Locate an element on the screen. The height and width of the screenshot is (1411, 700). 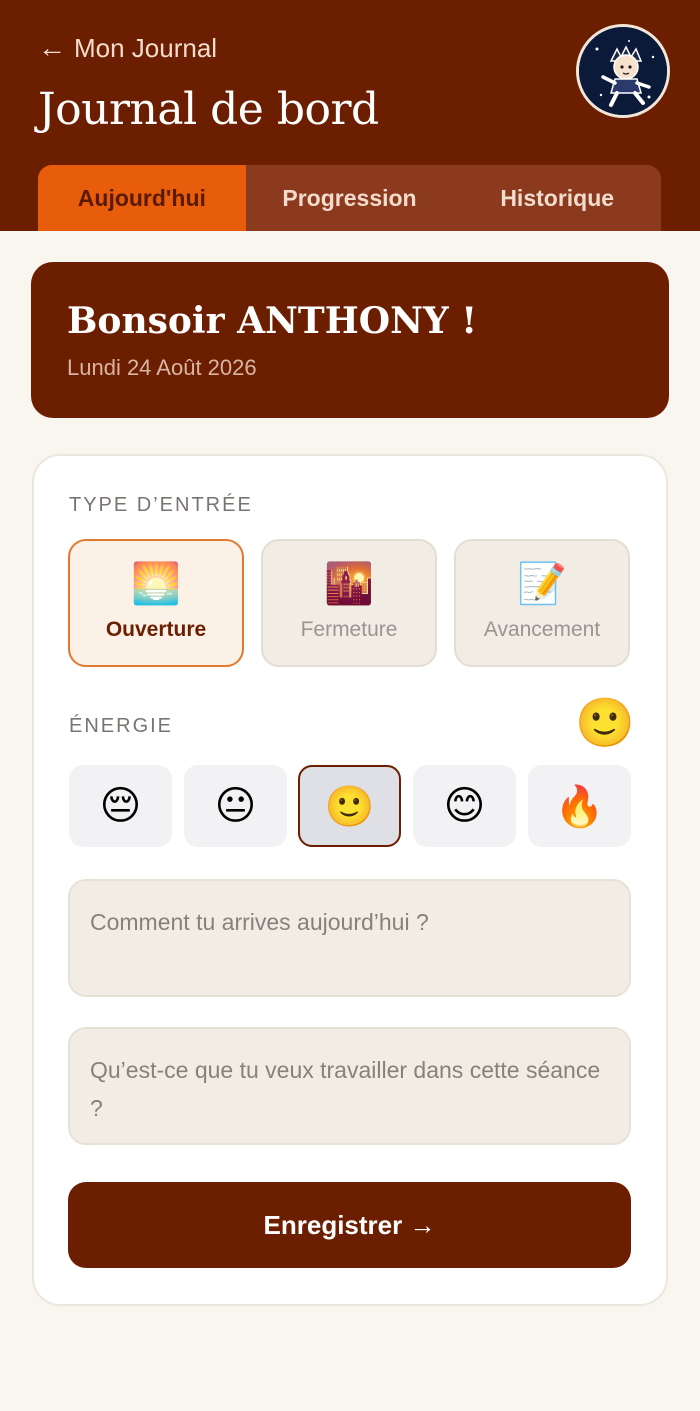
greeting-title: Bonsoir ANTHONY ! is located at coordinates (272, 321).